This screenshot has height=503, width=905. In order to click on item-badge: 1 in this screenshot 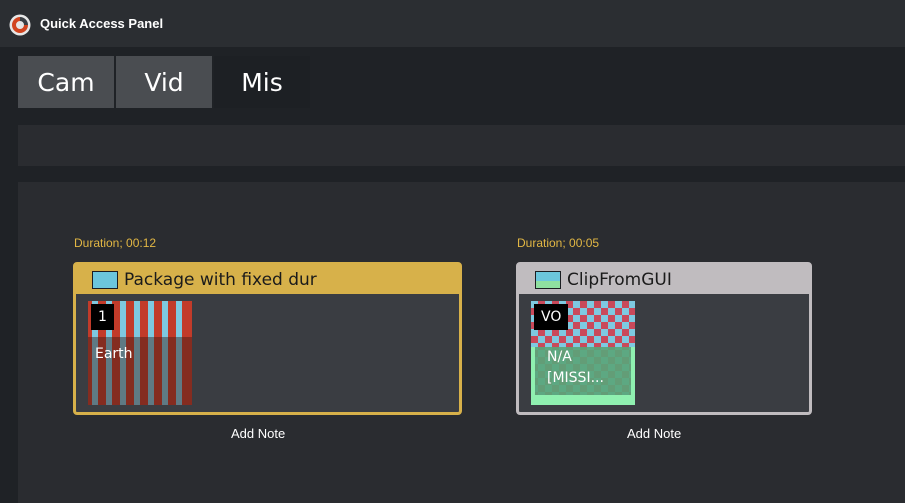, I will do `click(102, 317)`.